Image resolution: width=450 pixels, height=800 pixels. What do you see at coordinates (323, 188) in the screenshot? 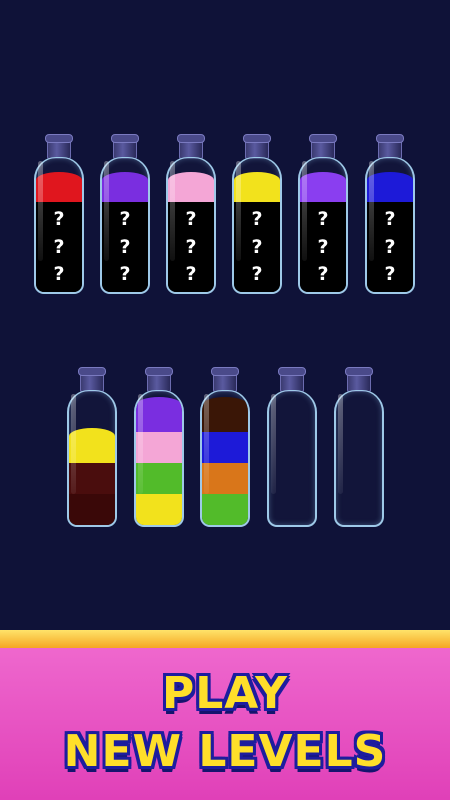
I see `liquid-layer-violet` at bounding box center [323, 188].